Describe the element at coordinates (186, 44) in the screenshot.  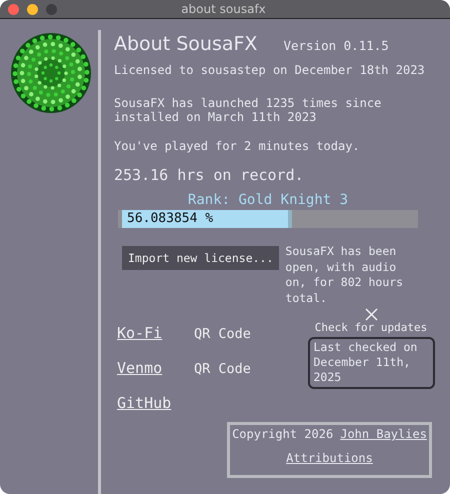
I see `heading: About SousaFX` at that location.